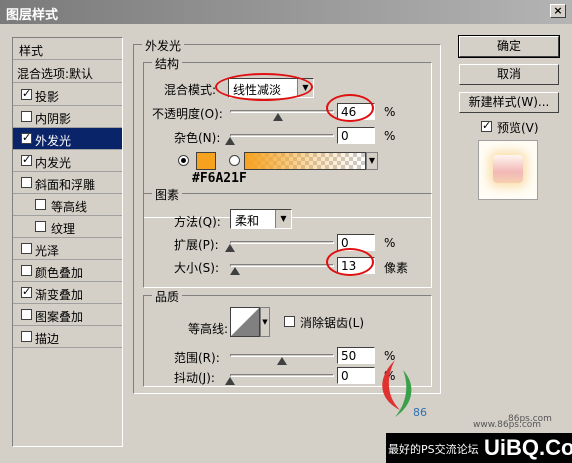  Describe the element at coordinates (507, 425) in the screenshot. I see `watermark-site-url: www.86ps.com` at that location.